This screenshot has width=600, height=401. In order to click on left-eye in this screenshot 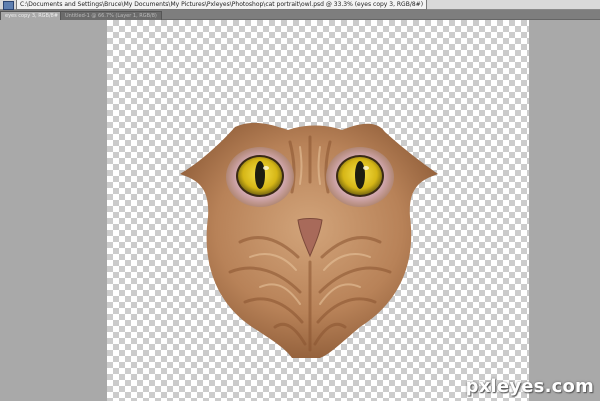, I will do `click(260, 176)`.